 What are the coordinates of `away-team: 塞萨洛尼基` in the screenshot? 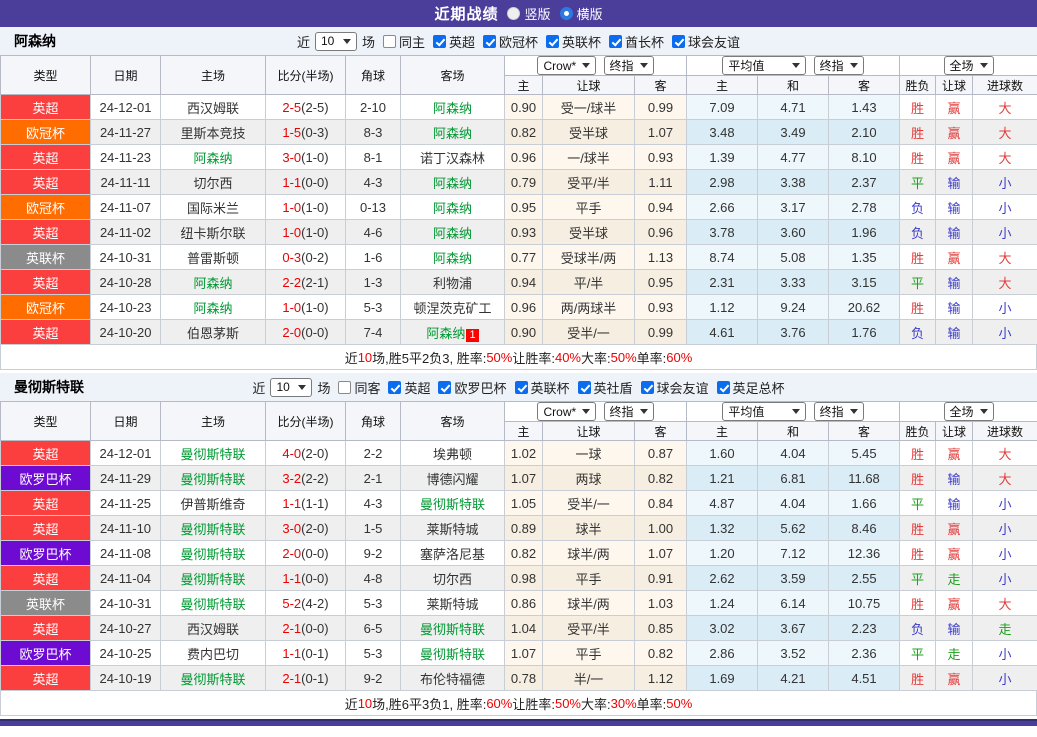 It's located at (452, 553).